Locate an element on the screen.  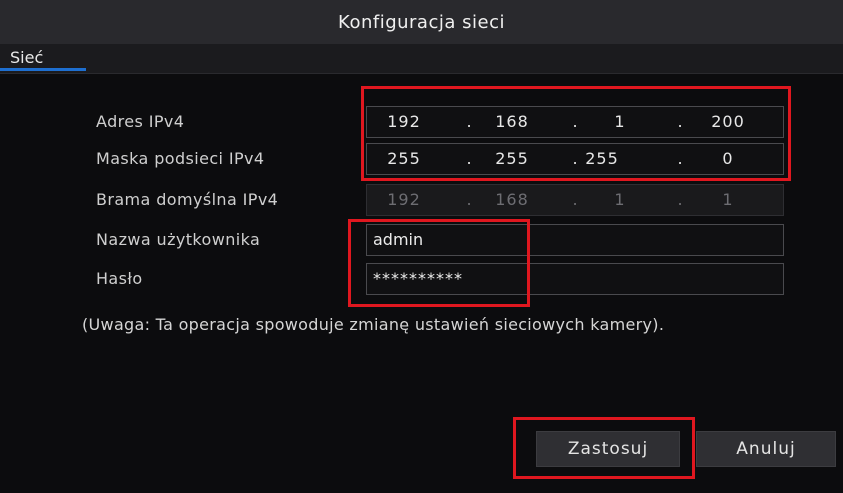
ipv4-address-octet-1: 192 is located at coordinates (404, 122).